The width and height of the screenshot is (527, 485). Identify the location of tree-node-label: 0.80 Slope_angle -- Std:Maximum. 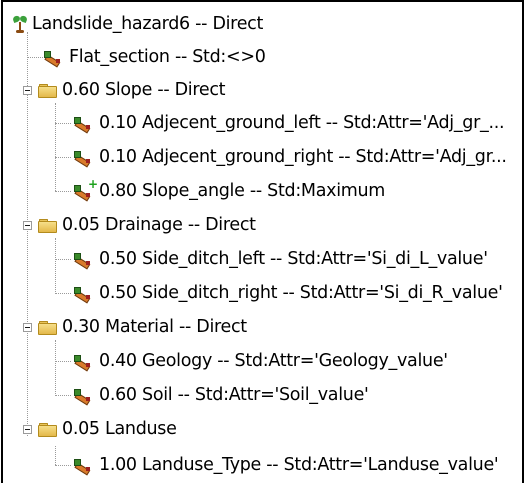
(242, 191).